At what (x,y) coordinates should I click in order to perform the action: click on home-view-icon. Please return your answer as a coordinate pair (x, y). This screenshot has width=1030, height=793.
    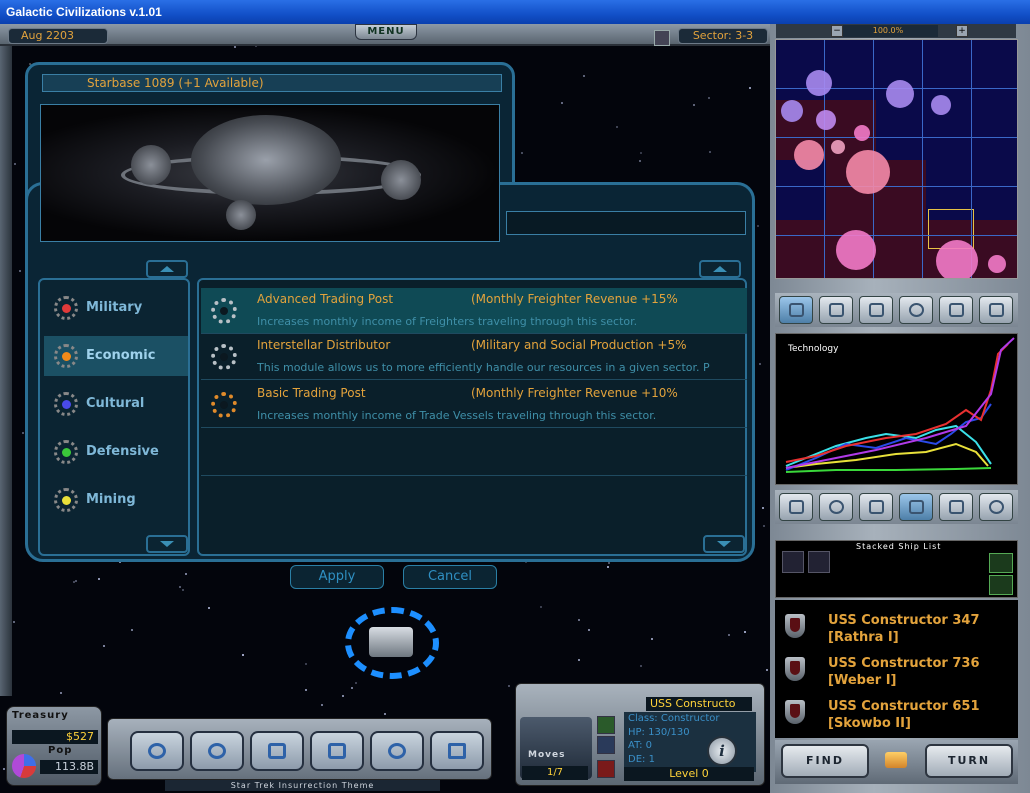
    Looking at the image, I should click on (956, 310).